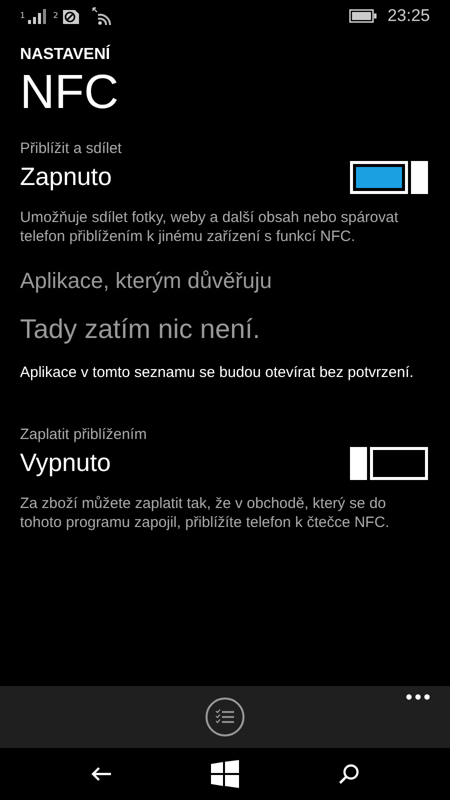 The height and width of the screenshot is (800, 450). What do you see at coordinates (146, 281) in the screenshot?
I see `section-heading: Aplikace, kterým důvěřuju` at bounding box center [146, 281].